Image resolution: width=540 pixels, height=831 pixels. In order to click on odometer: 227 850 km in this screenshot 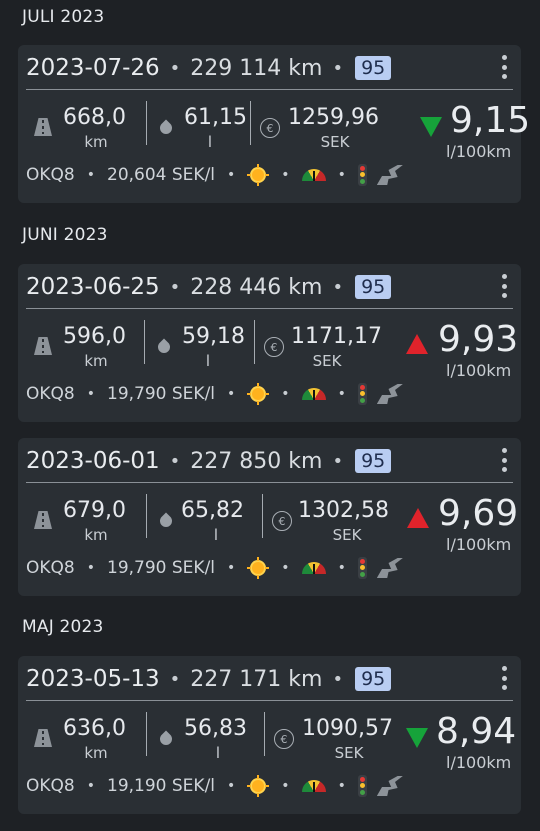, I will do `click(256, 461)`.